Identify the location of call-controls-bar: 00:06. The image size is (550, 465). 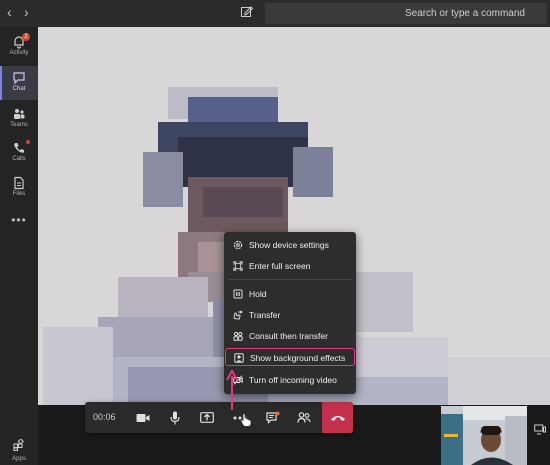
(219, 417).